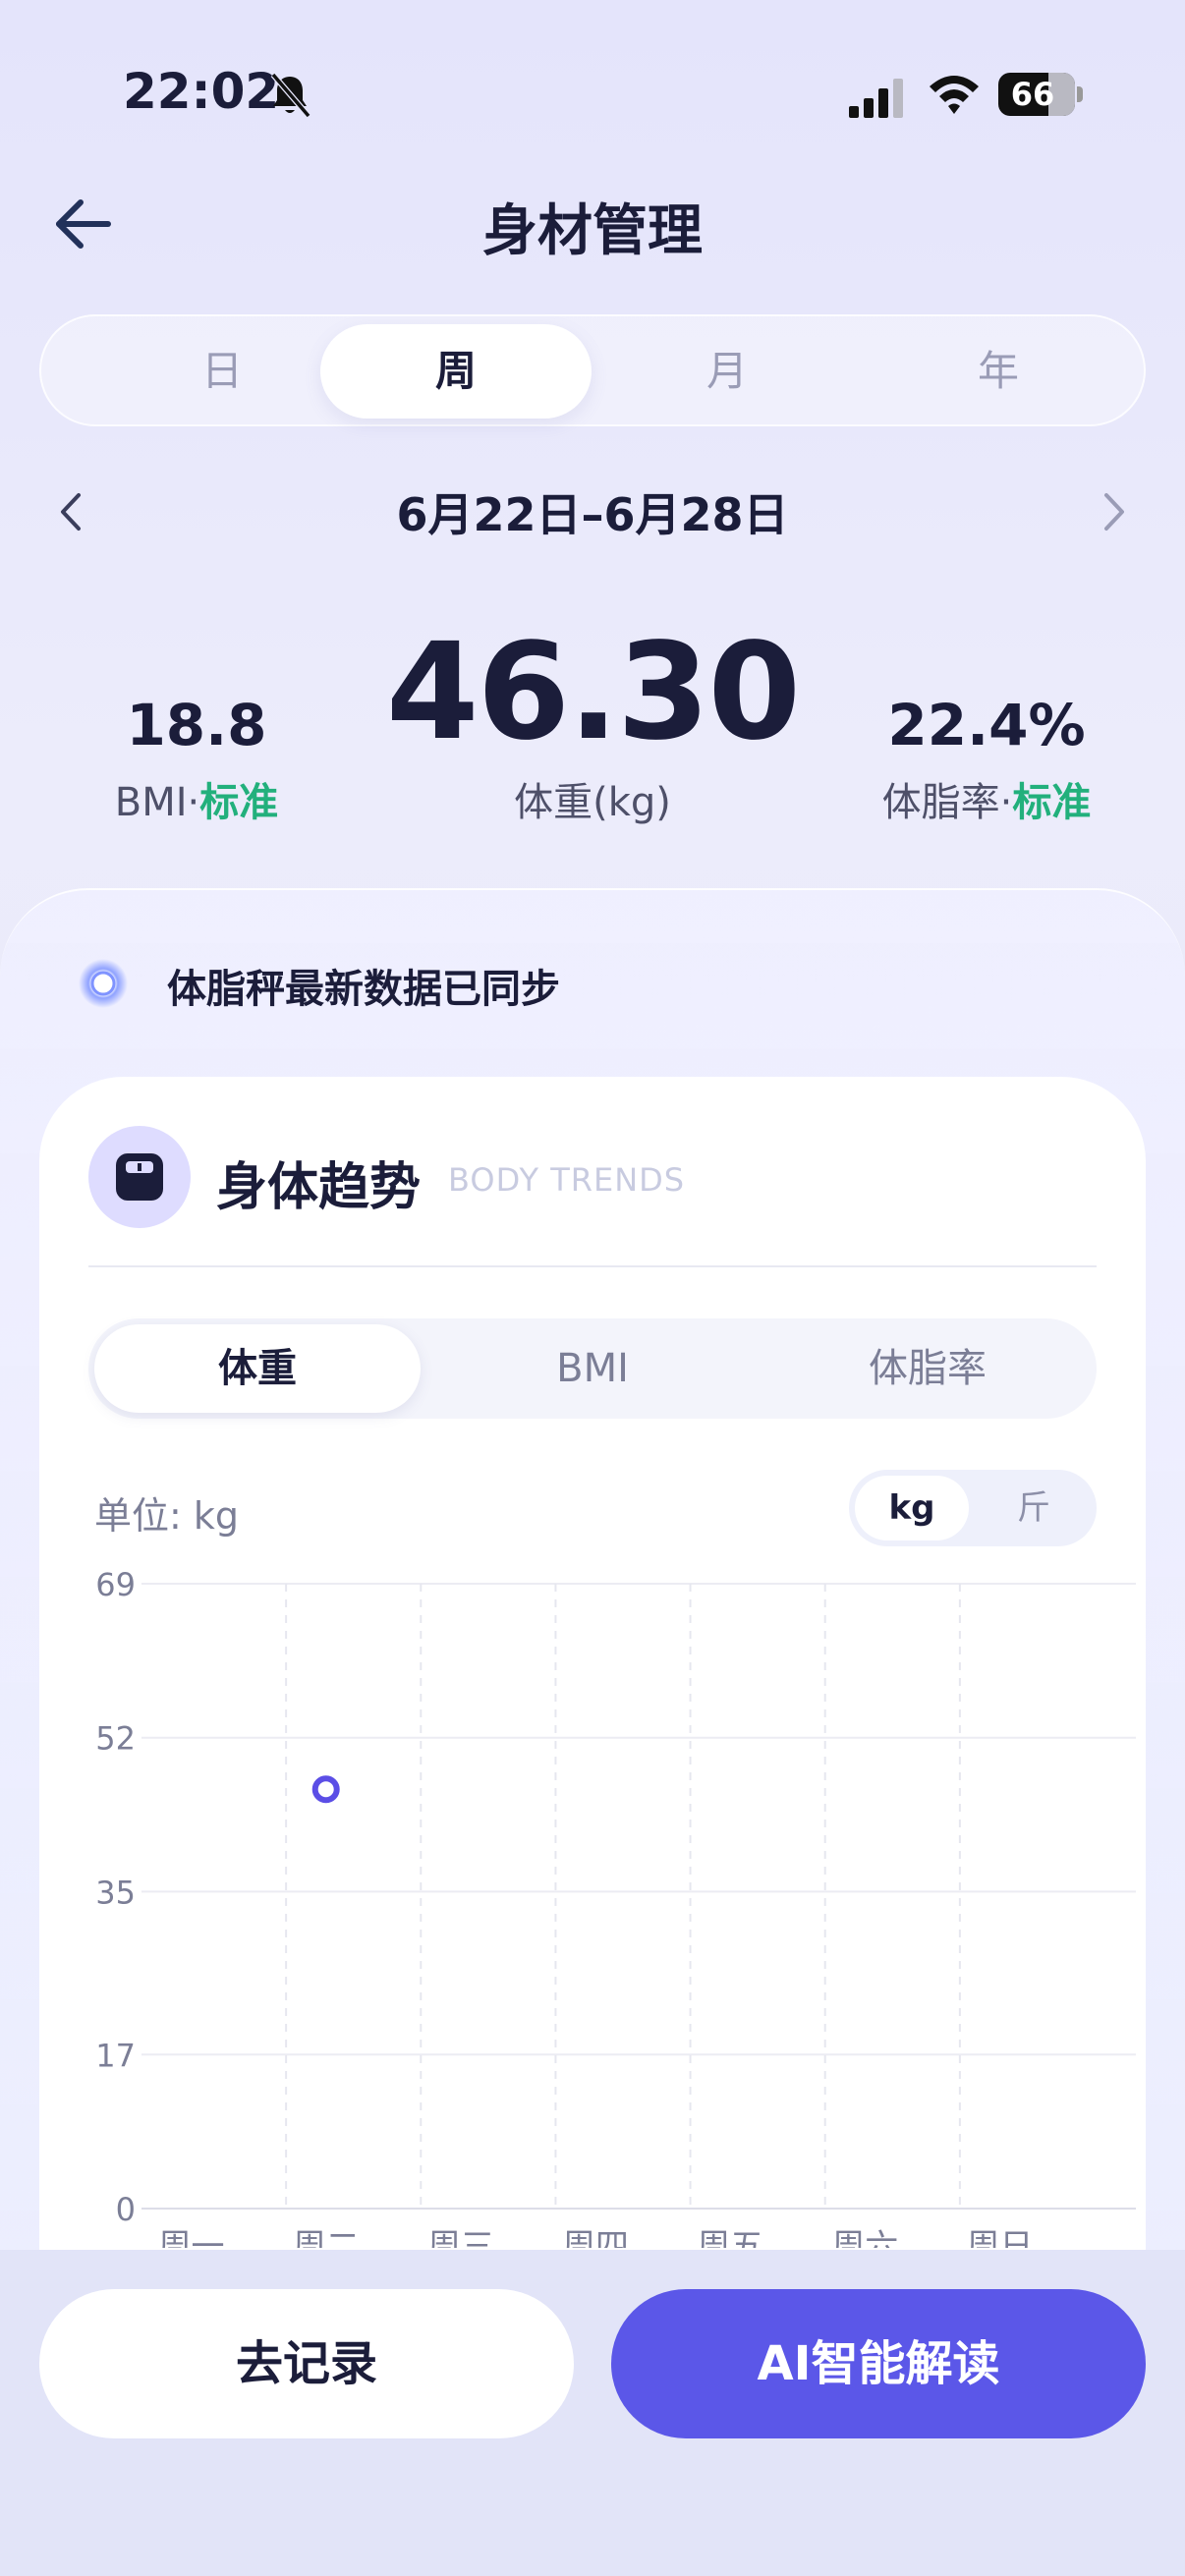 The width and height of the screenshot is (1185, 2576). Describe the element at coordinates (1000, 2237) in the screenshot. I see `x-tick-label: 周日` at that location.